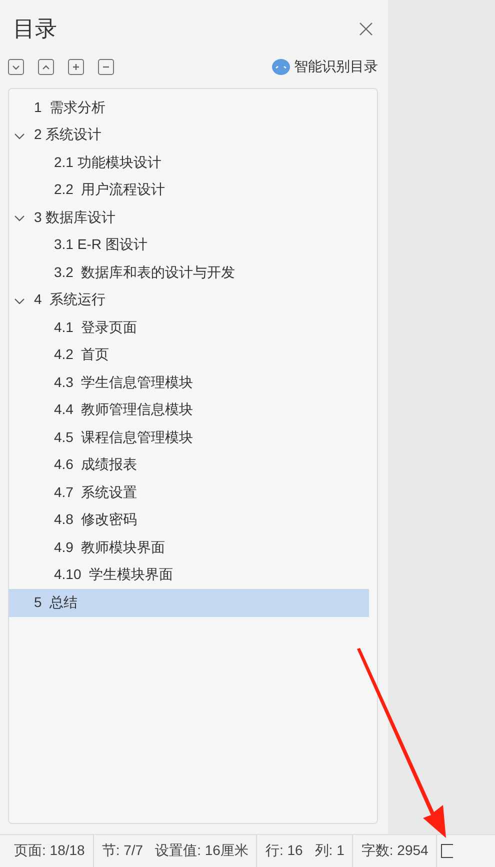  I want to click on toc-item: 4.5 课程信息管理模块, so click(189, 438).